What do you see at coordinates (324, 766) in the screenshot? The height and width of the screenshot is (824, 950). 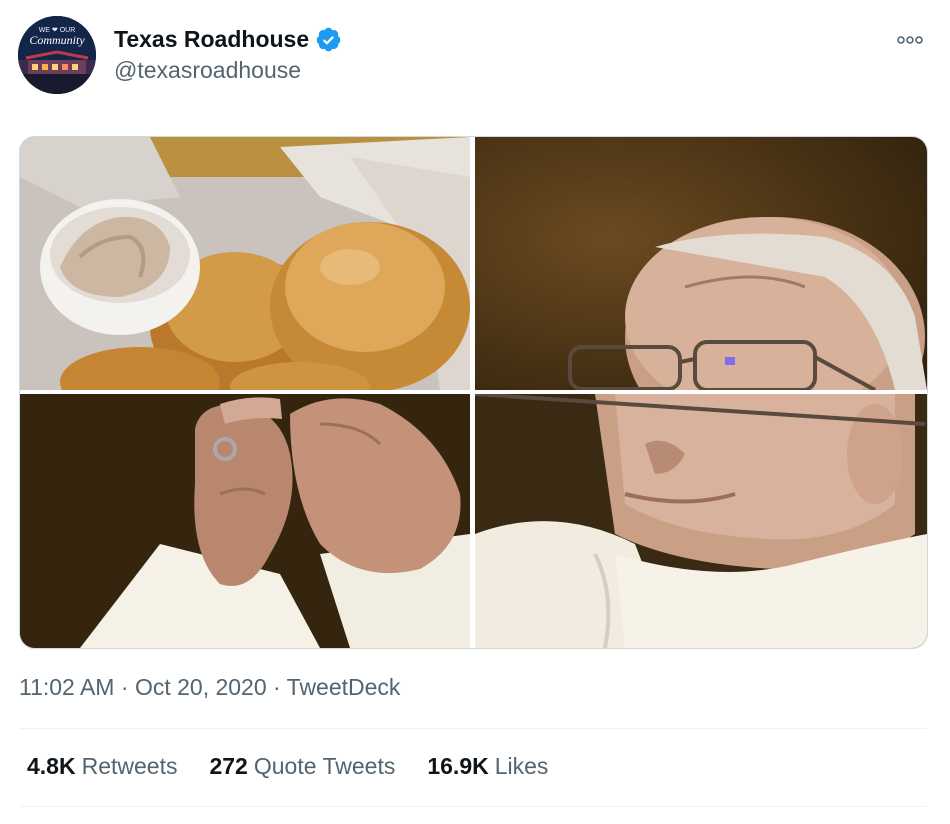 I see `quotes-label: Quote Tweets` at bounding box center [324, 766].